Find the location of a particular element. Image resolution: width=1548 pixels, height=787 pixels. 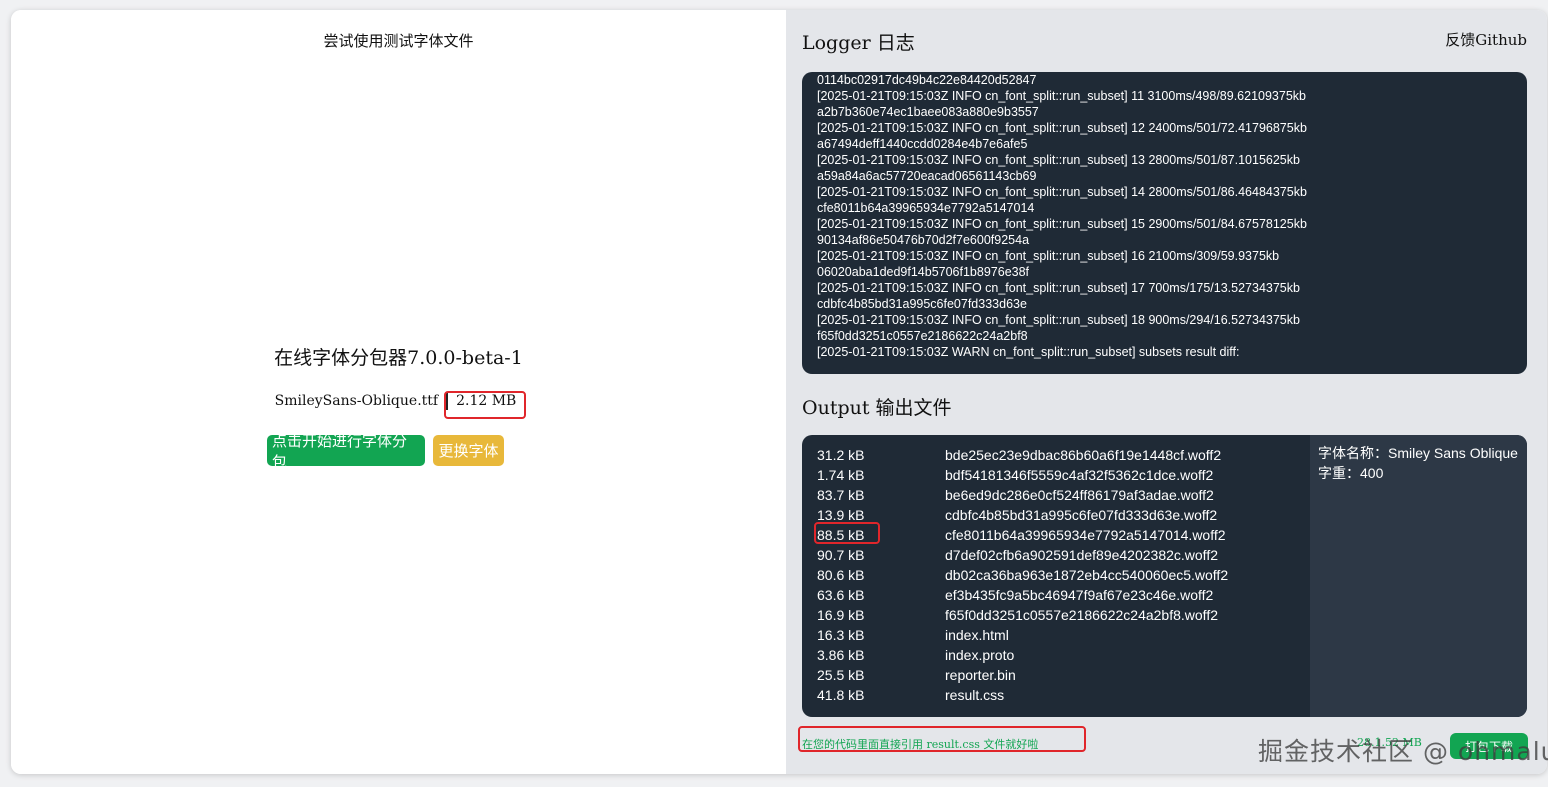

output-file-name: bde25ec23e9dbac86b60a6f19e1448cf.woff2 is located at coordinates (1083, 455).